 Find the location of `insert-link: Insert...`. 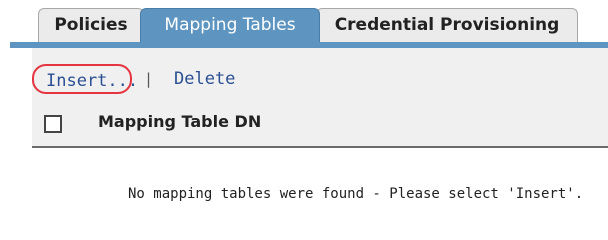

insert-link: Insert... is located at coordinates (85, 79).